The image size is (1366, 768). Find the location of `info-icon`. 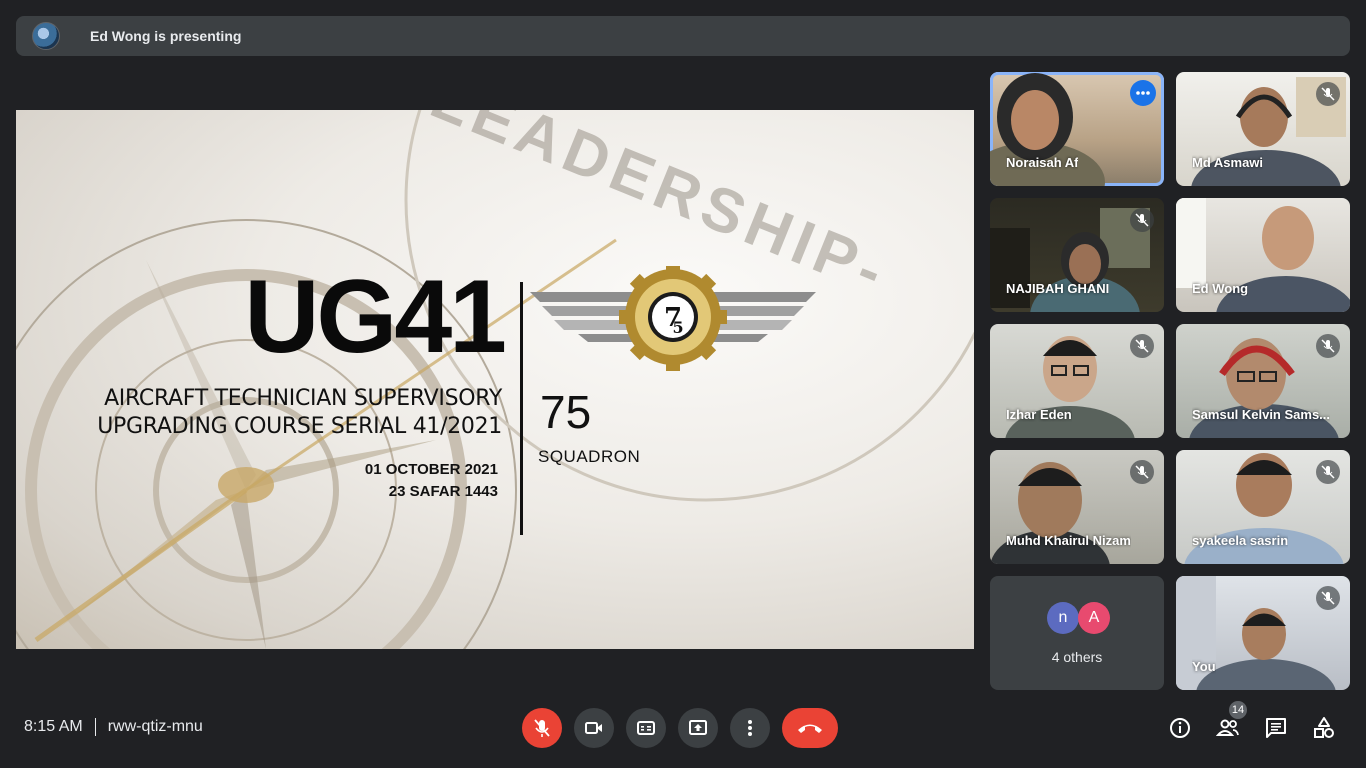

info-icon is located at coordinates (1180, 728).